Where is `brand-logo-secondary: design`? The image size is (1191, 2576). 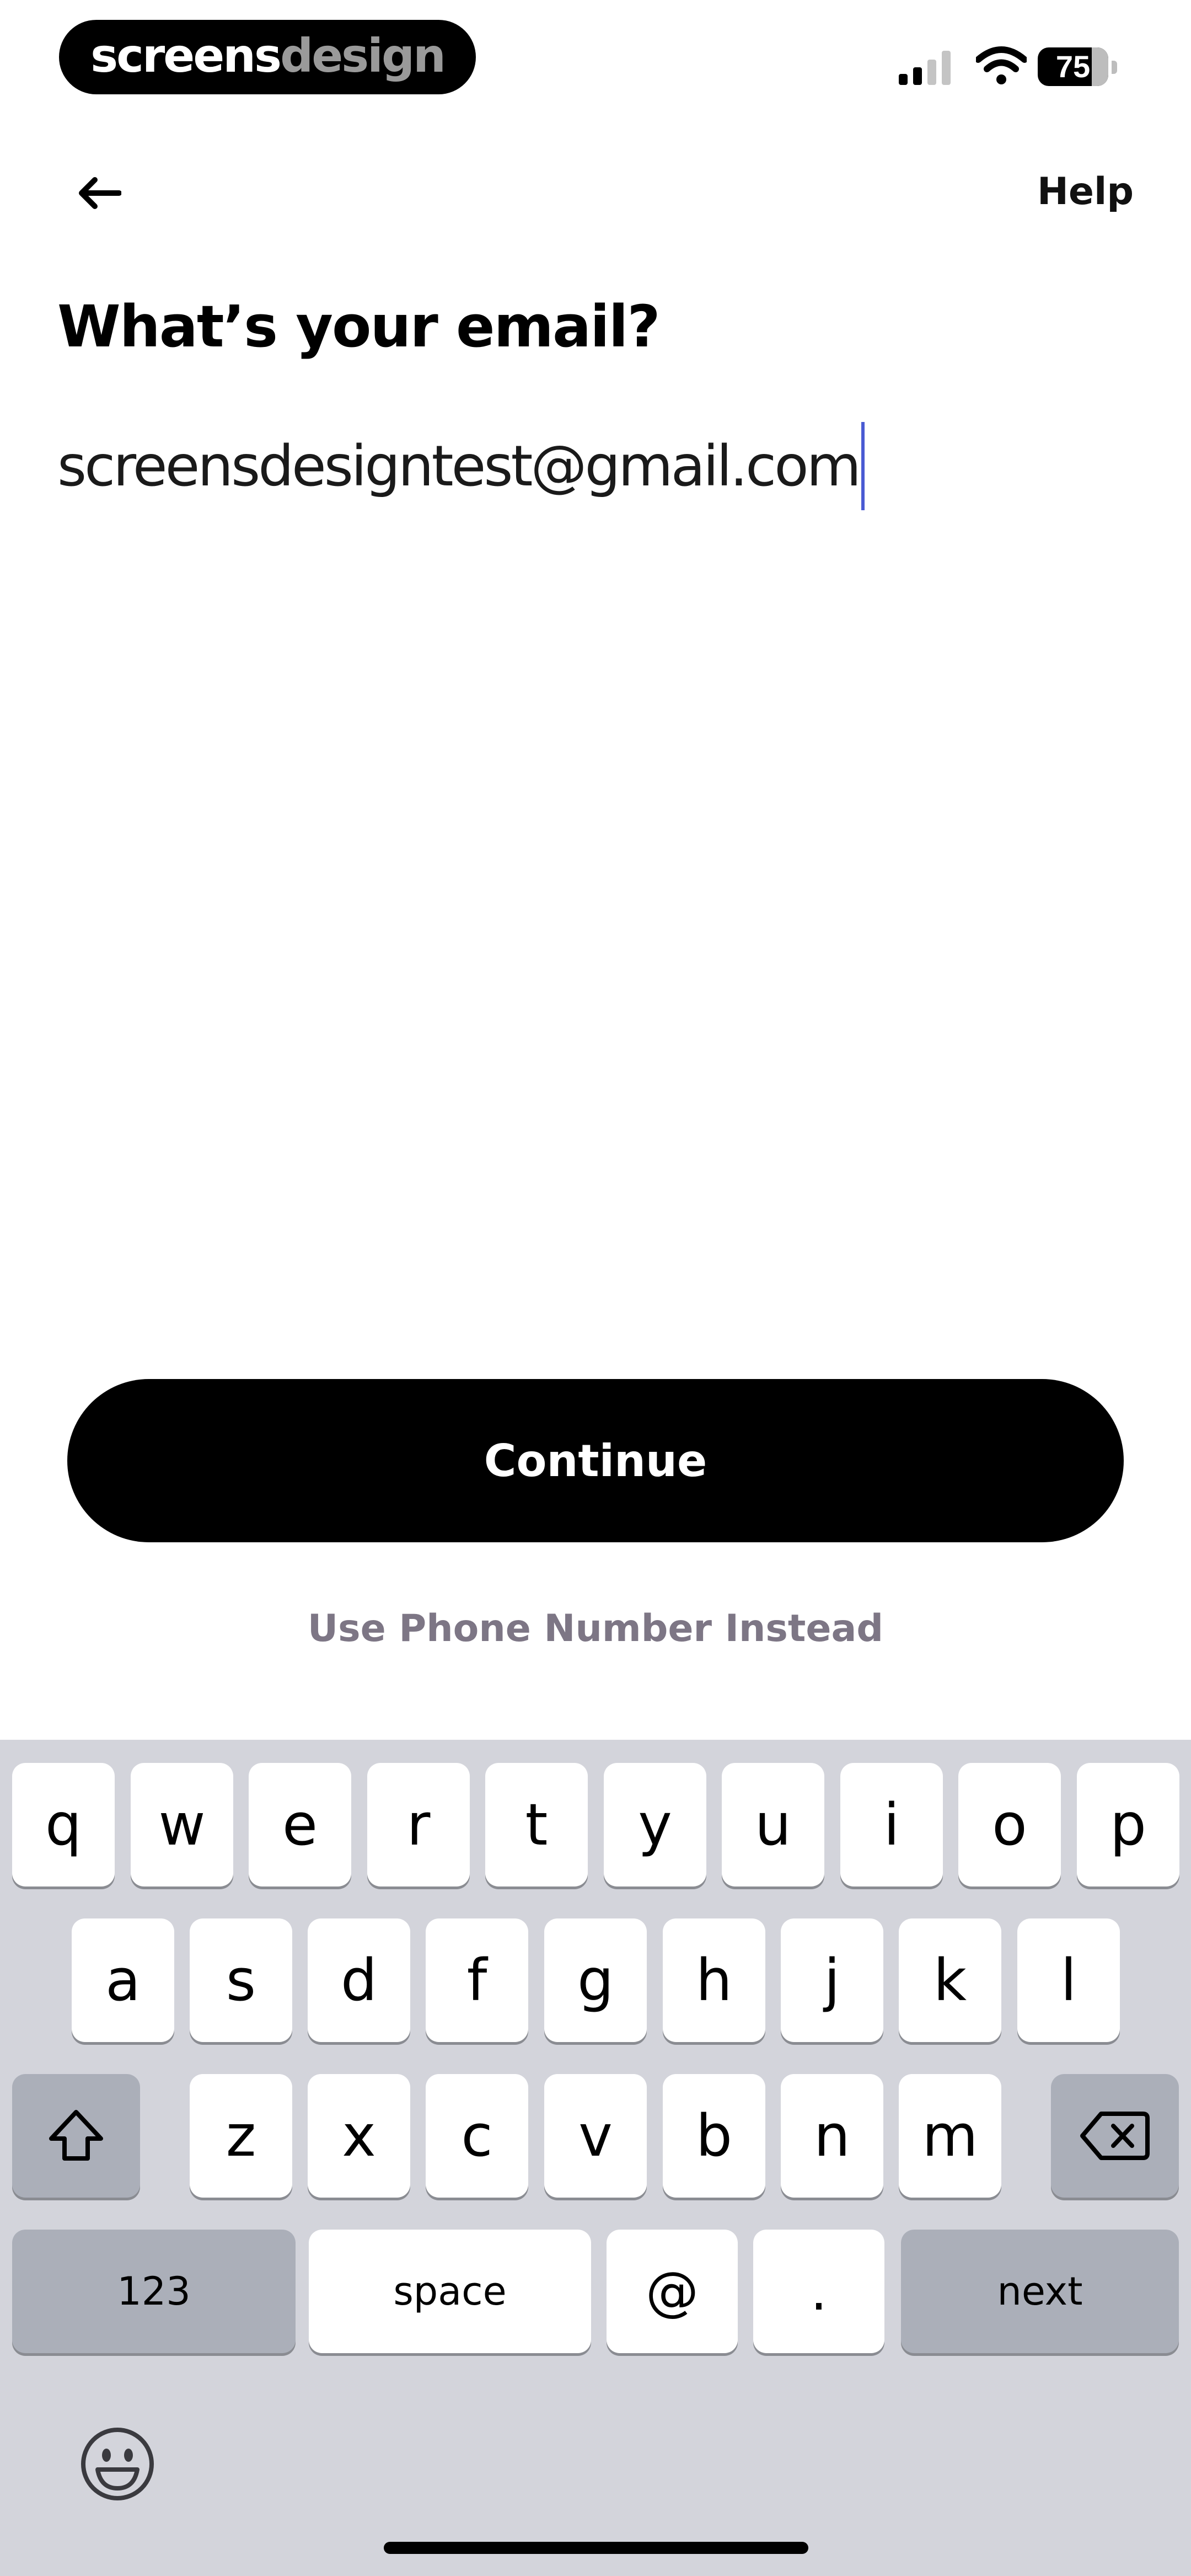
brand-logo-secondary: design is located at coordinates (363, 55).